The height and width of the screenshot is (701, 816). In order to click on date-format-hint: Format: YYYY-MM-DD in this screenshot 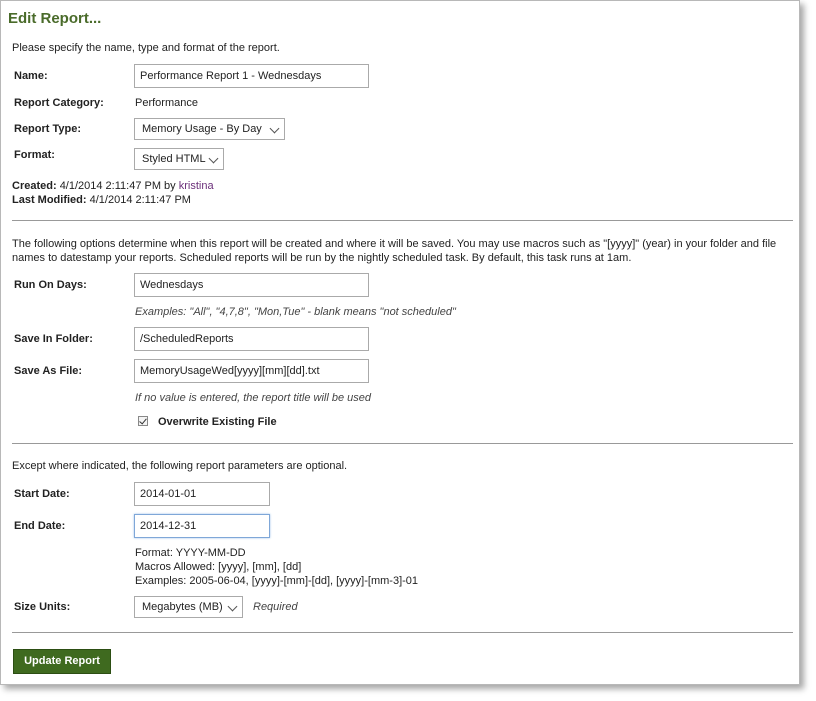, I will do `click(190, 553)`.